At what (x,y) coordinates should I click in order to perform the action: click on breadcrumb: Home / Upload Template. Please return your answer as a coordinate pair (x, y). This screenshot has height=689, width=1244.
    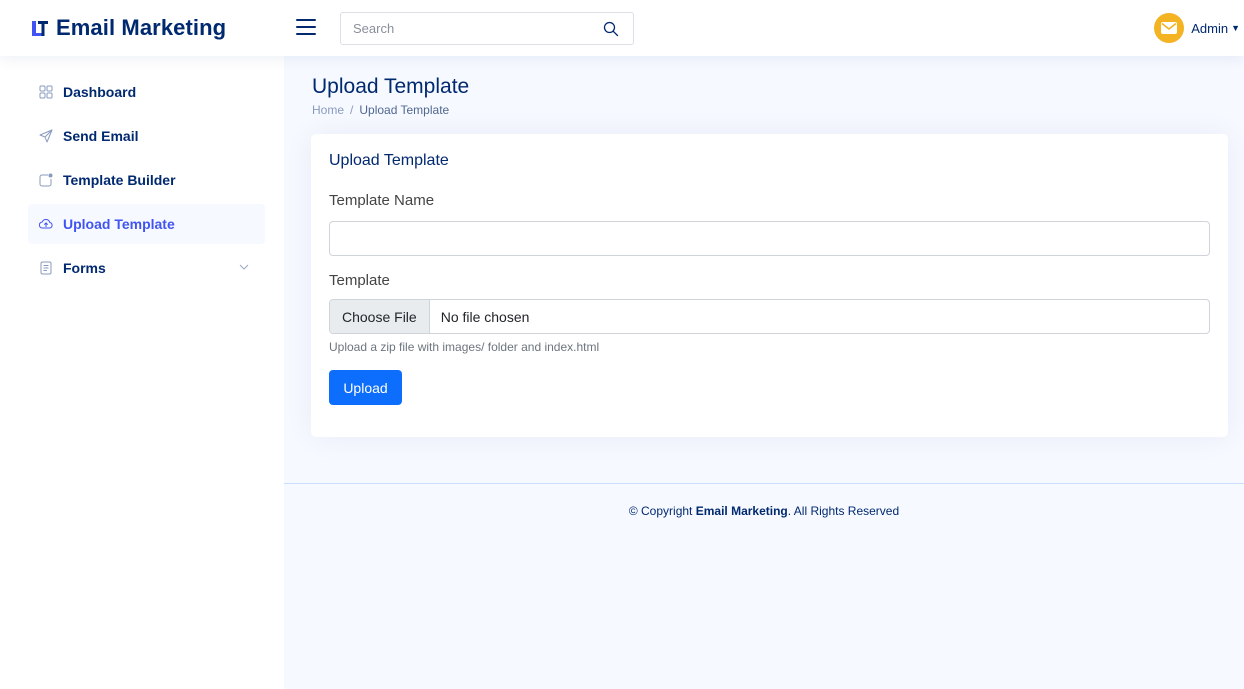
    Looking at the image, I should click on (390, 110).